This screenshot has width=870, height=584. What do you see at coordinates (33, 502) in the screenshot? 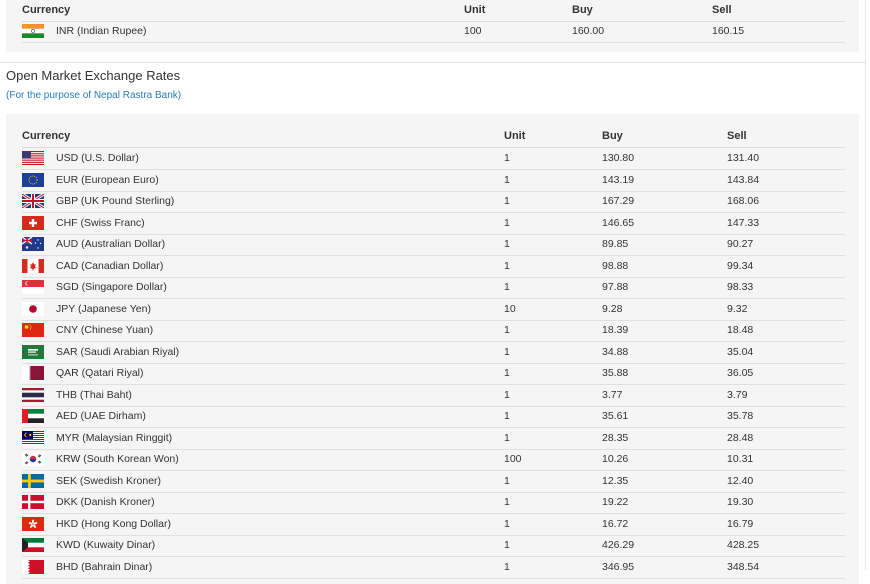
I see `denmark-flag-icon` at bounding box center [33, 502].